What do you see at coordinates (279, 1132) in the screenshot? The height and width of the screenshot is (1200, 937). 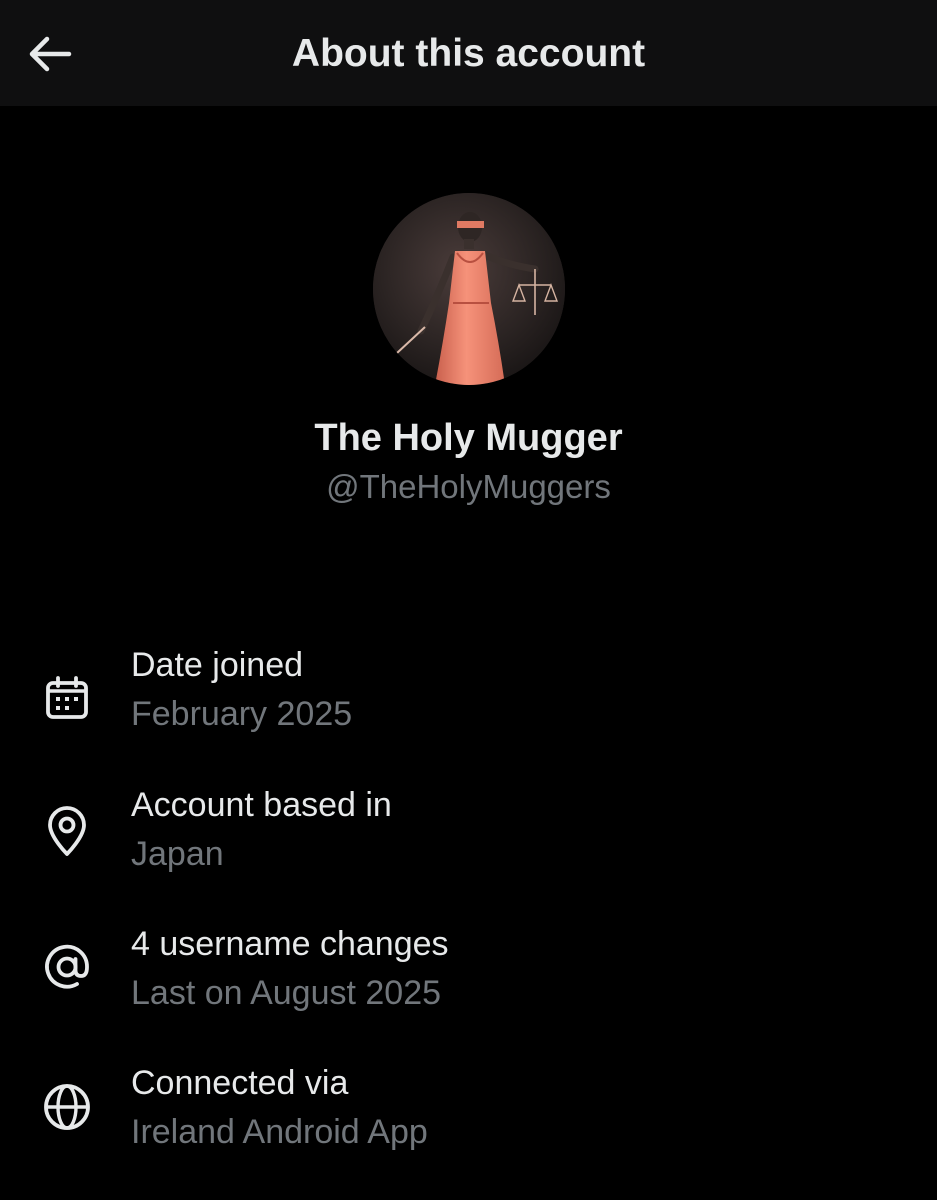 I see `detail-value: Ireland Android App` at bounding box center [279, 1132].